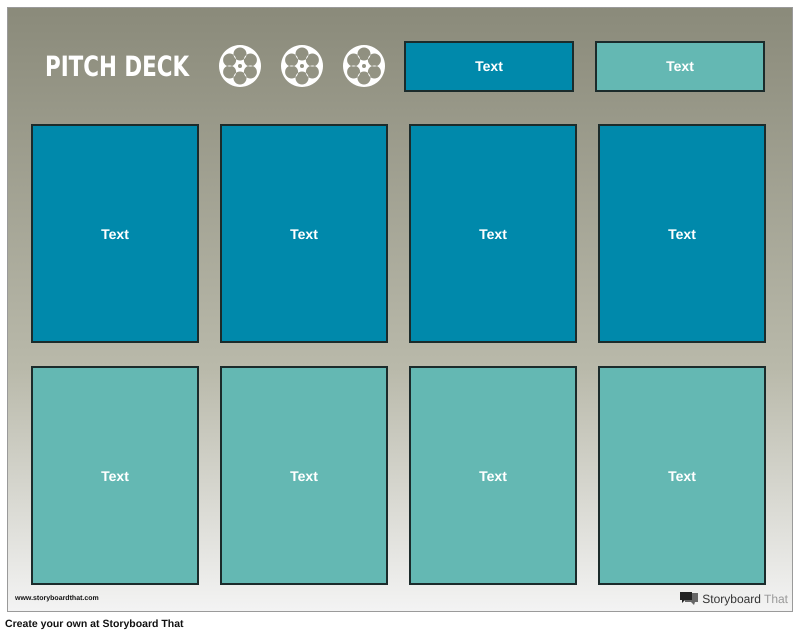 The width and height of the screenshot is (800, 636). Describe the element at coordinates (731, 599) in the screenshot. I see `brand-name: Storyboard` at that location.